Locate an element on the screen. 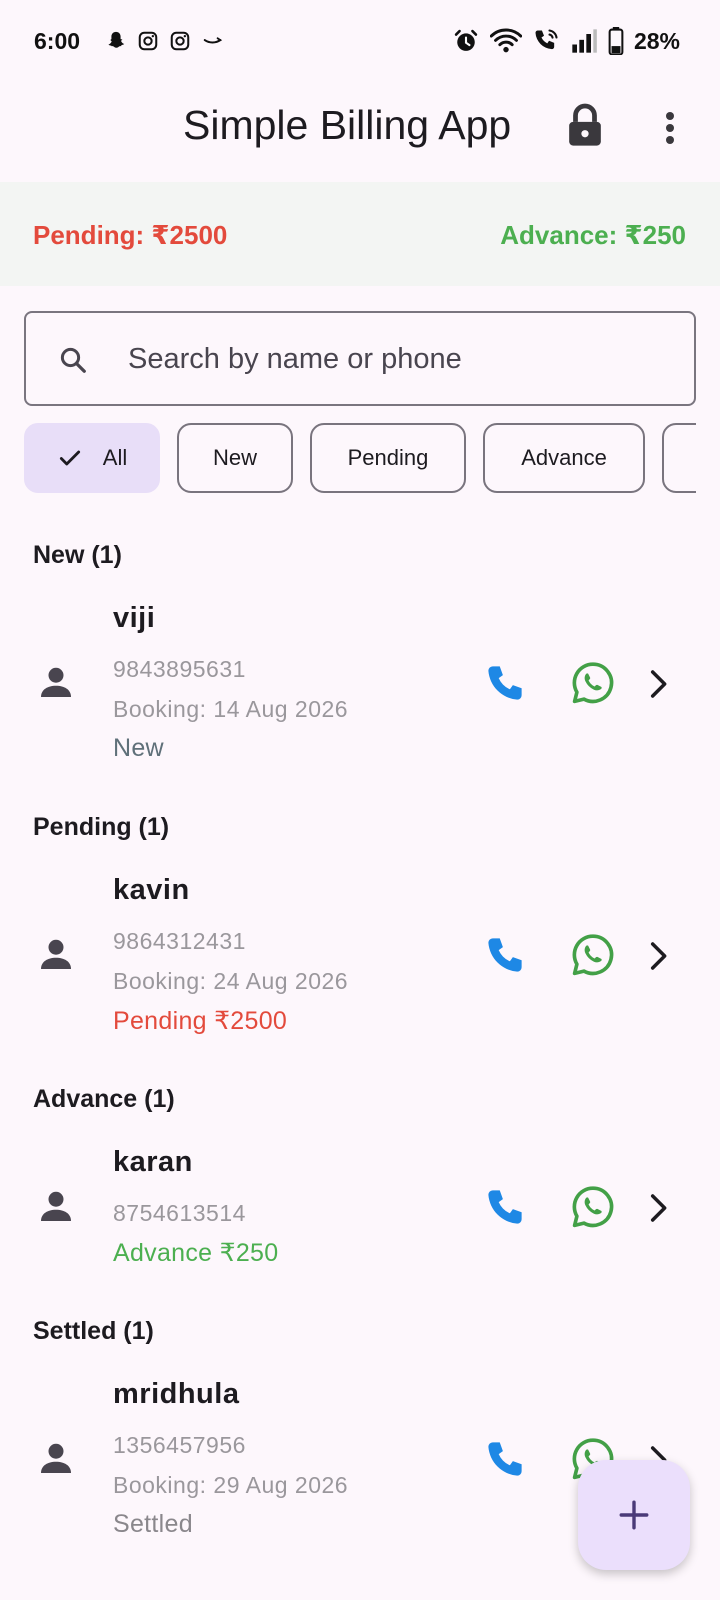  section-header-advance: Advance (1) is located at coordinates (104, 1099).